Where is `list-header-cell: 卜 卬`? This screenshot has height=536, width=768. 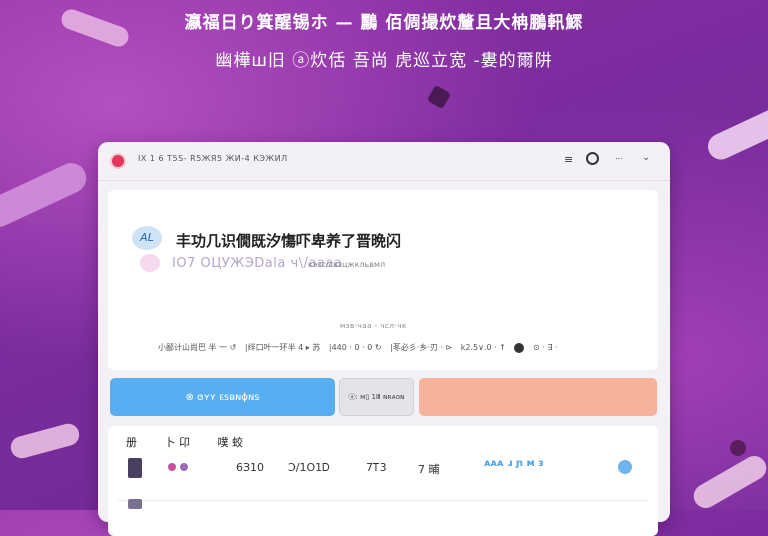
list-header-cell: 卜 卬 is located at coordinates (177, 442).